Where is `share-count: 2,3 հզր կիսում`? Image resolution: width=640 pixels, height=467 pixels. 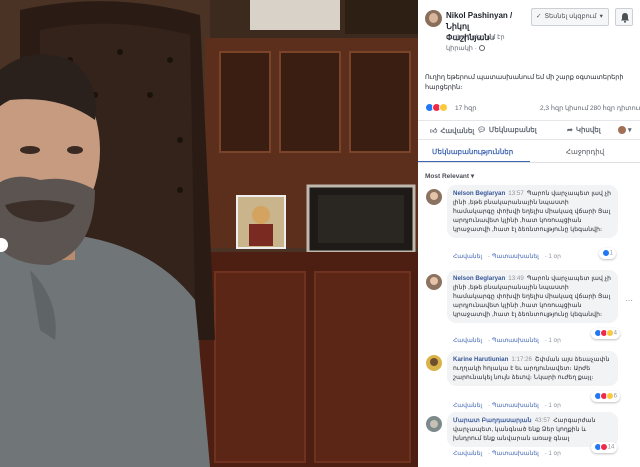
share-count: 2,3 հզր կիսում is located at coordinates (564, 108).